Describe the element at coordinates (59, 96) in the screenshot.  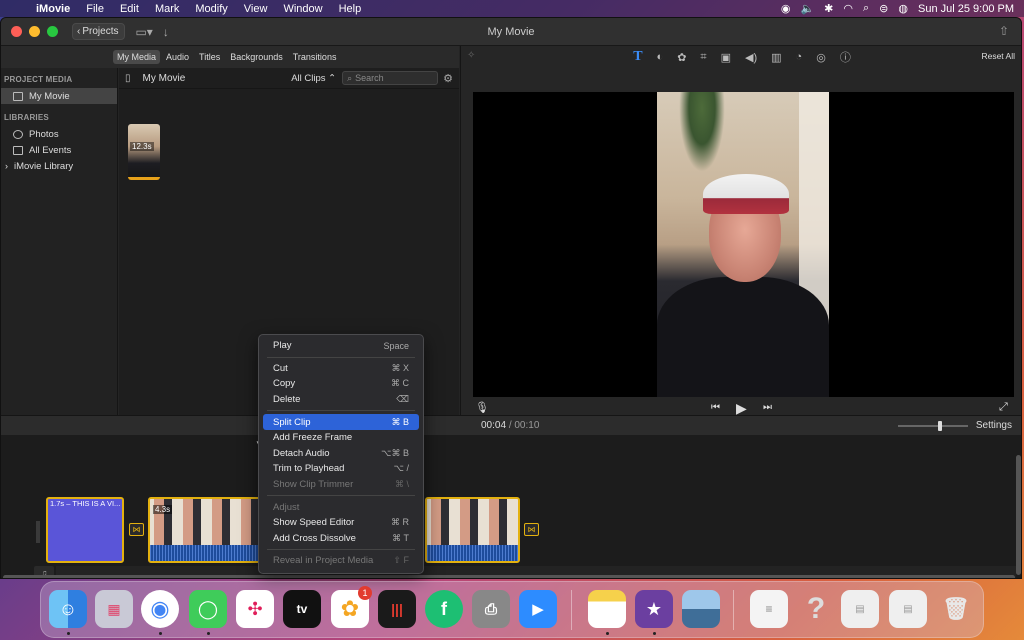
I see `sidebar-item-my-movie: My Movie` at that location.